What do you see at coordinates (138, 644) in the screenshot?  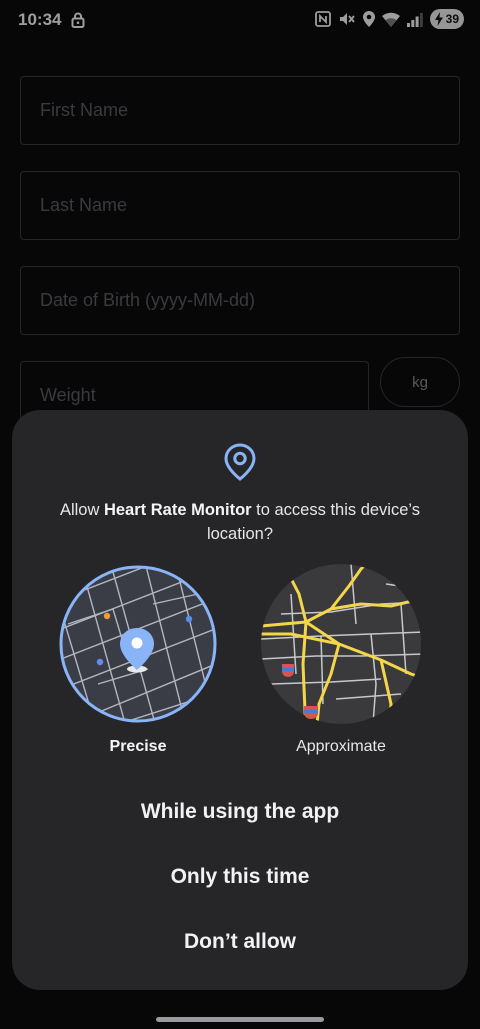 I see `precise-map-icon` at bounding box center [138, 644].